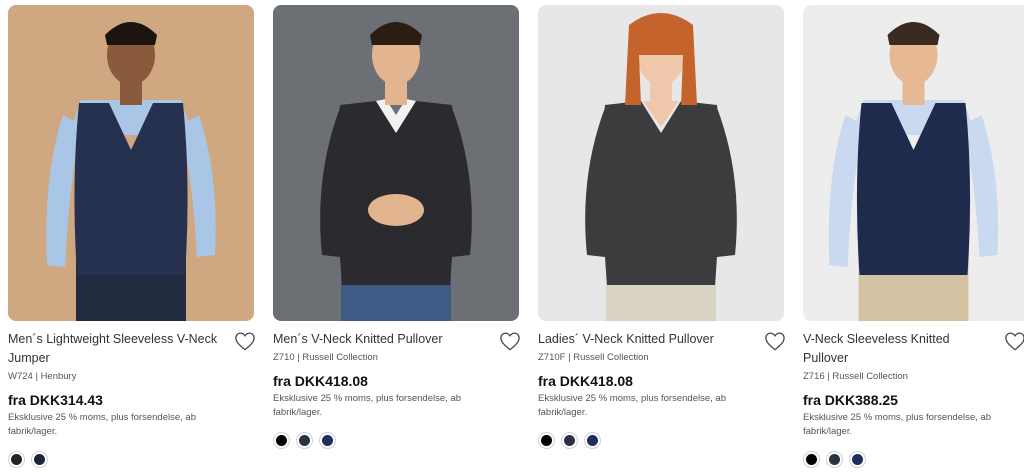 The height and width of the screenshot is (476, 1024). Describe the element at coordinates (850, 400) in the screenshot. I see `product-price: fra DKK388.25` at that location.